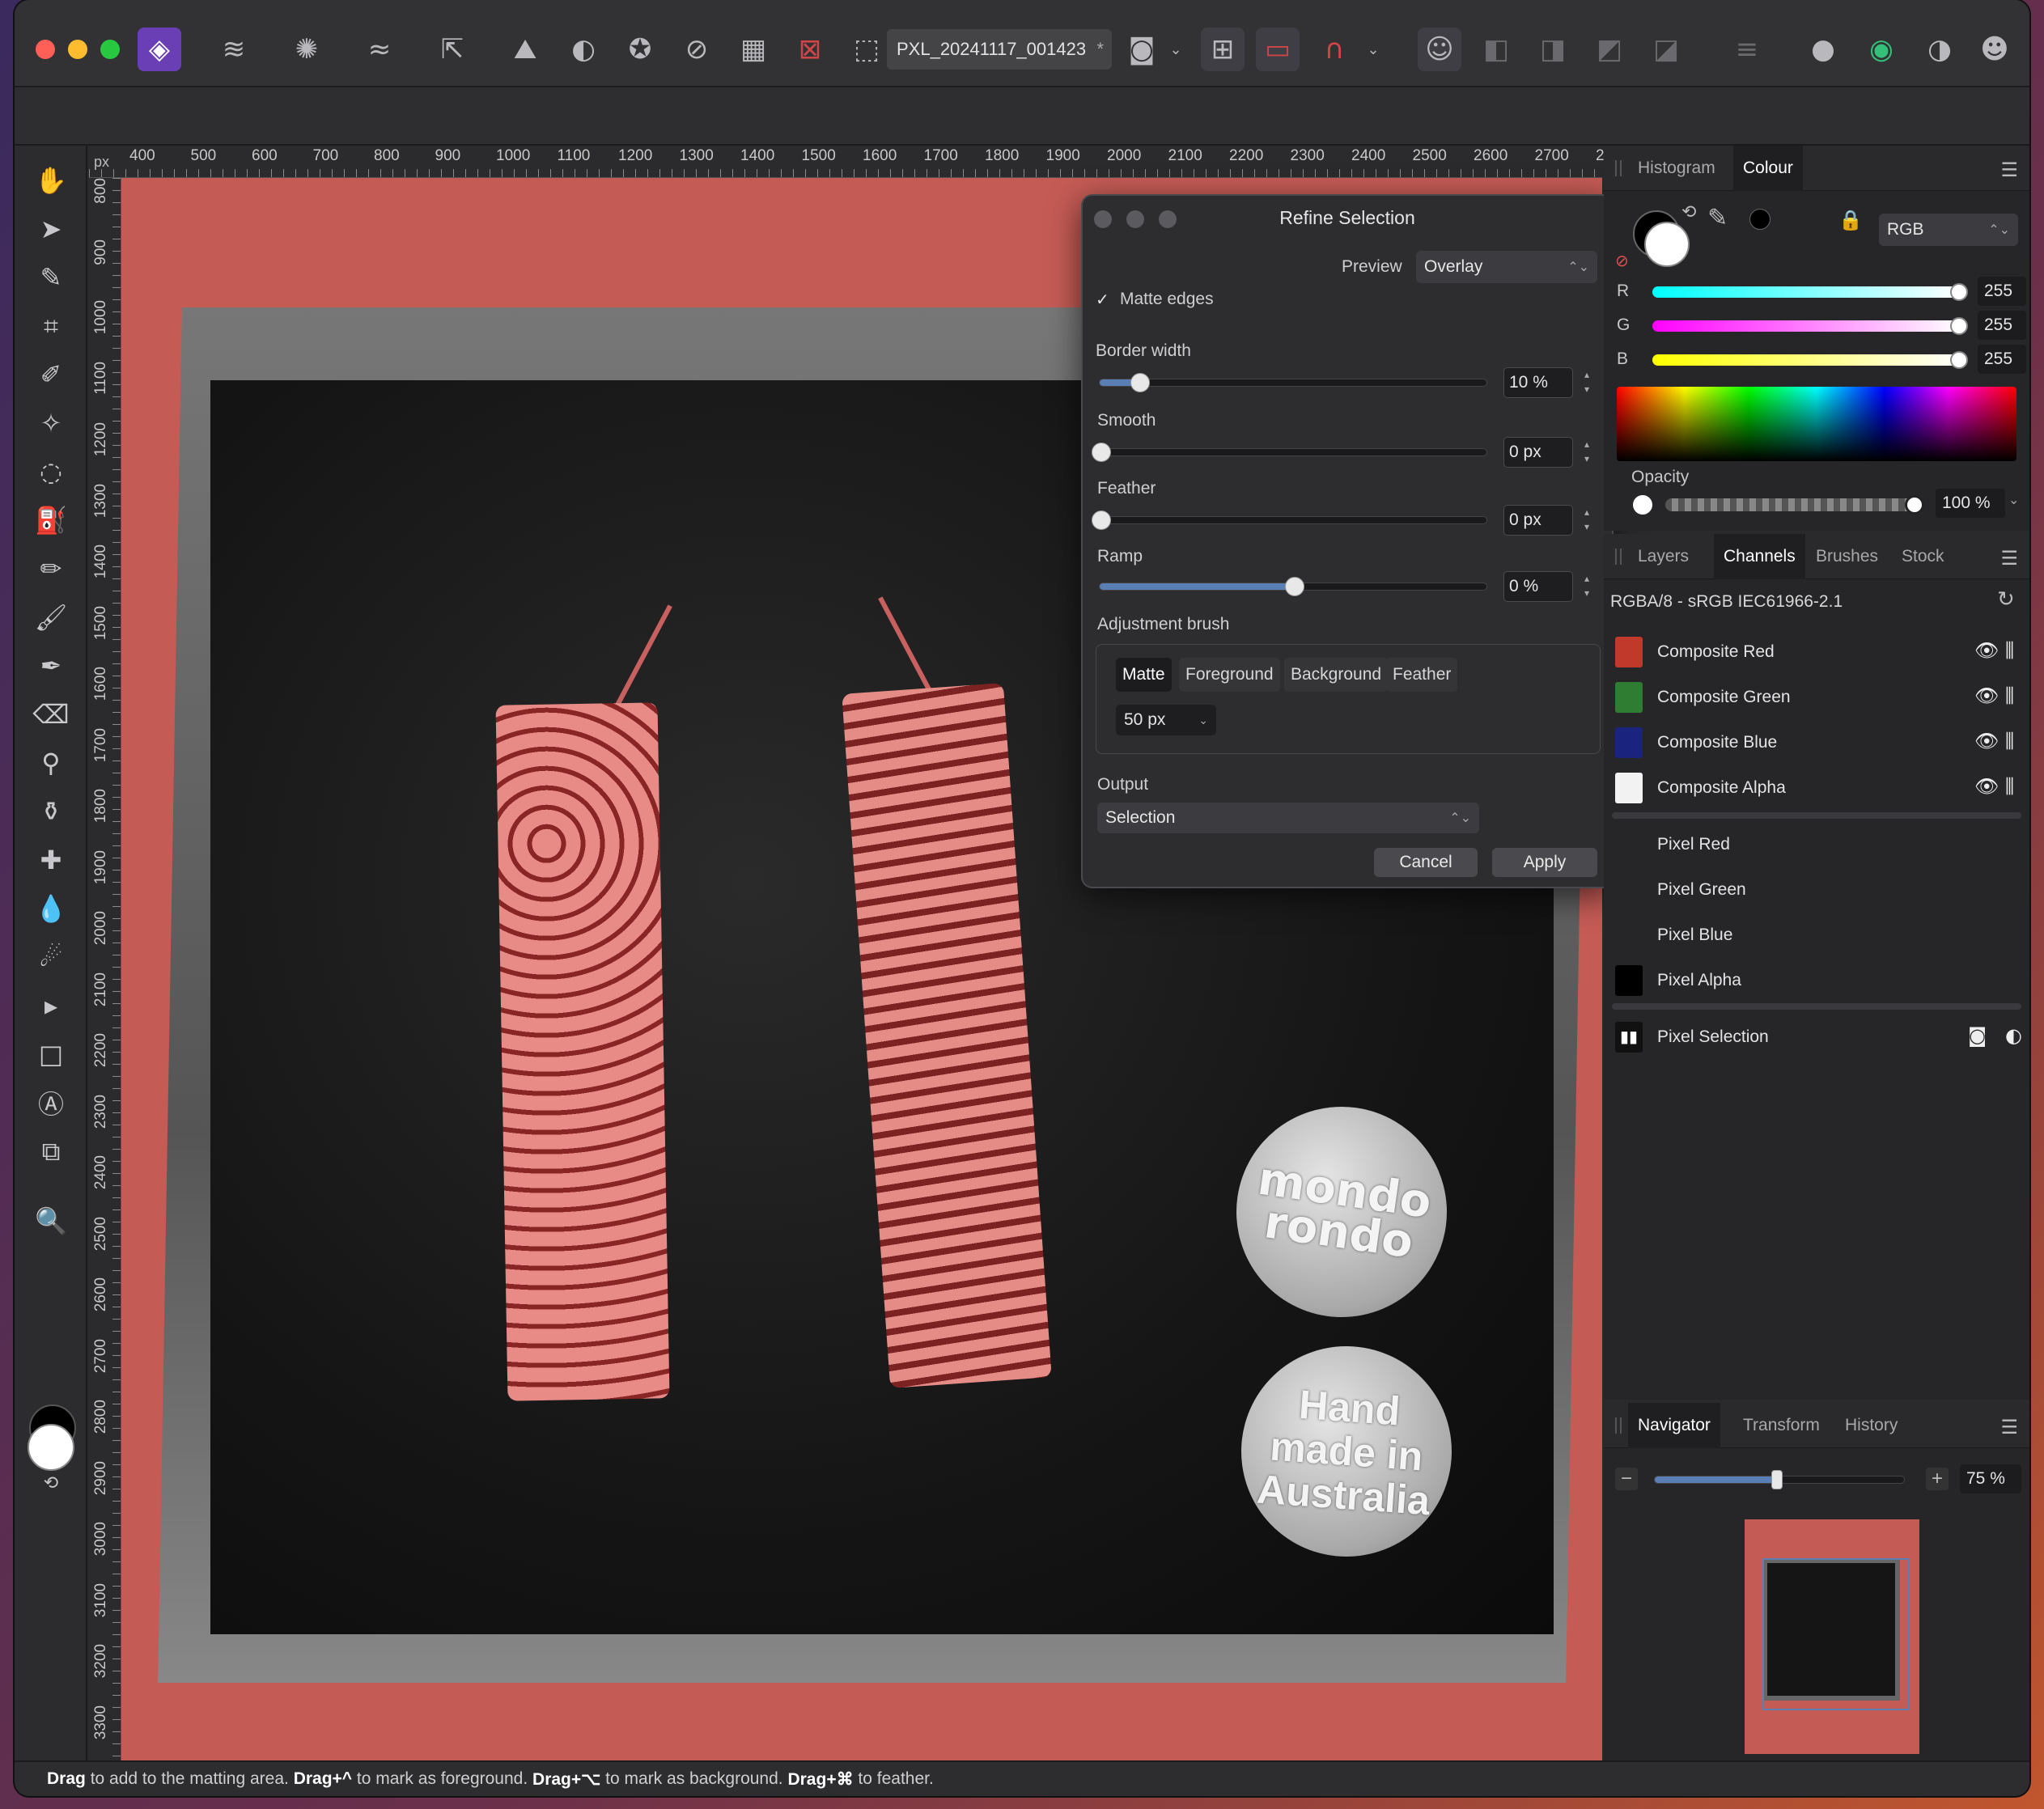  What do you see at coordinates (51, 1220) in the screenshot?
I see `zoom-tool-icon: 🔍` at bounding box center [51, 1220].